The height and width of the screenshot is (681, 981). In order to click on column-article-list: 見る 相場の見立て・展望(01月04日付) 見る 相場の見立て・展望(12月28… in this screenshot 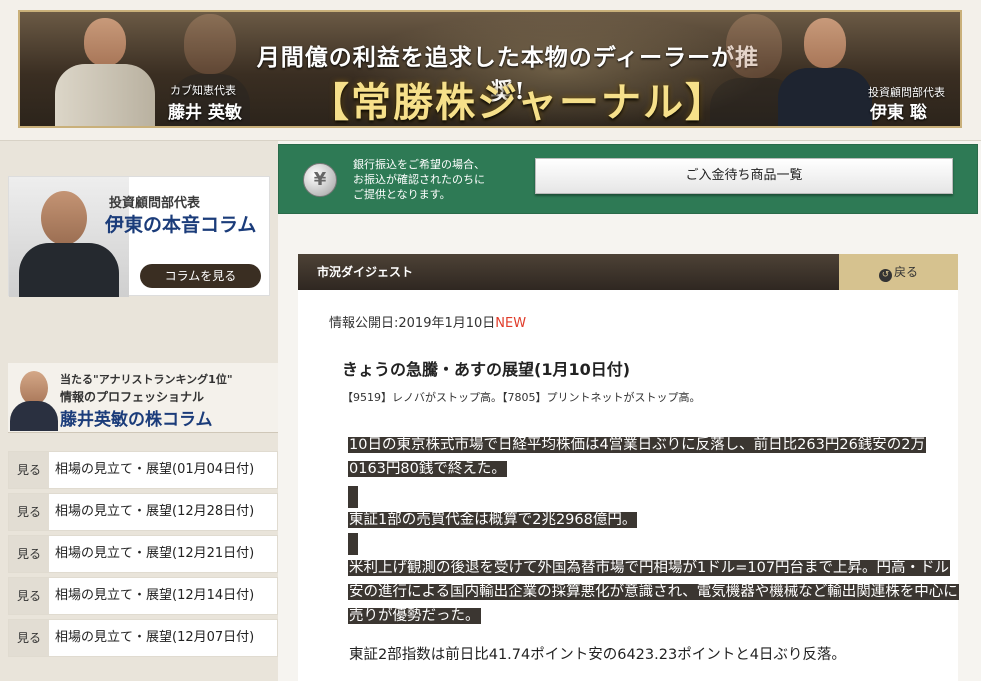, I will do `click(143, 556)`.